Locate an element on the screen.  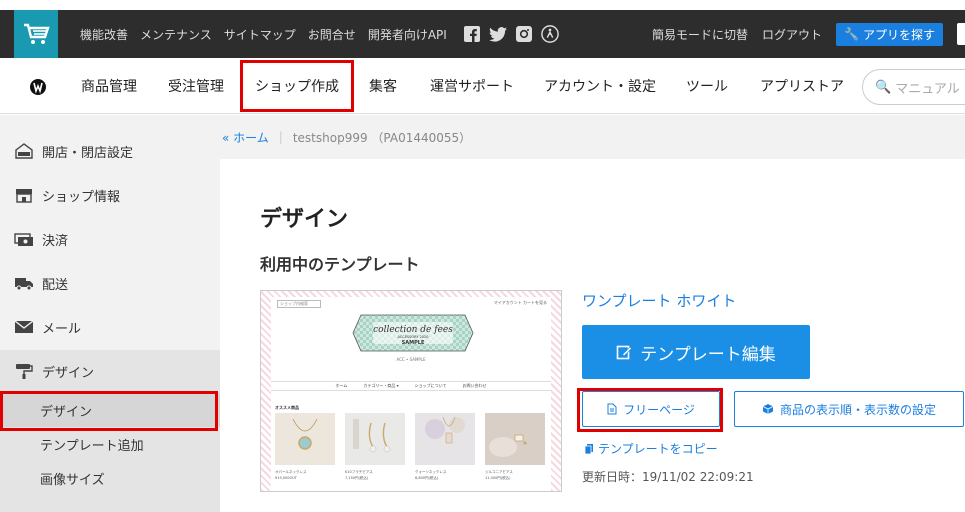
thumbnail-recommend-heading: オススメ商品 is located at coordinates (287, 407).